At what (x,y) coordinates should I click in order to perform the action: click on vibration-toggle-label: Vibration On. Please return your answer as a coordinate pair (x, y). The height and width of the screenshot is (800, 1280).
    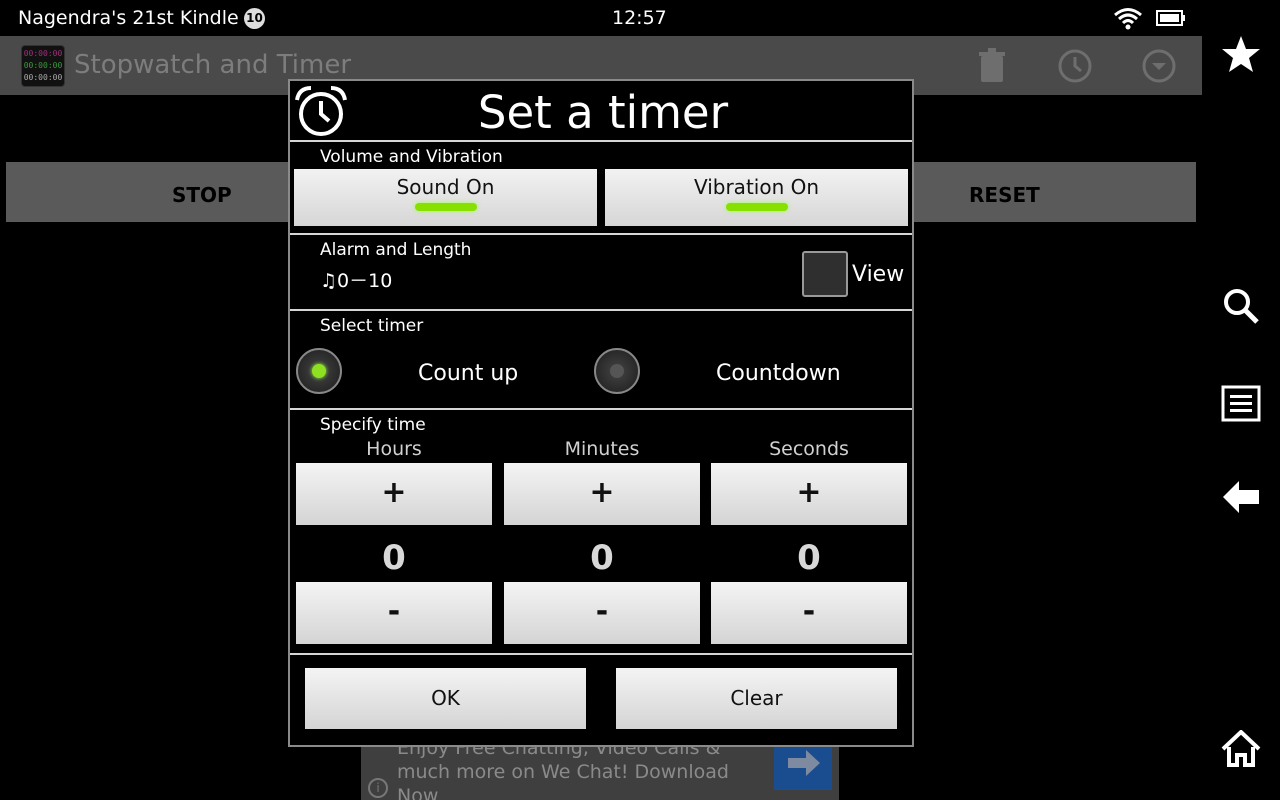
    Looking at the image, I should click on (756, 187).